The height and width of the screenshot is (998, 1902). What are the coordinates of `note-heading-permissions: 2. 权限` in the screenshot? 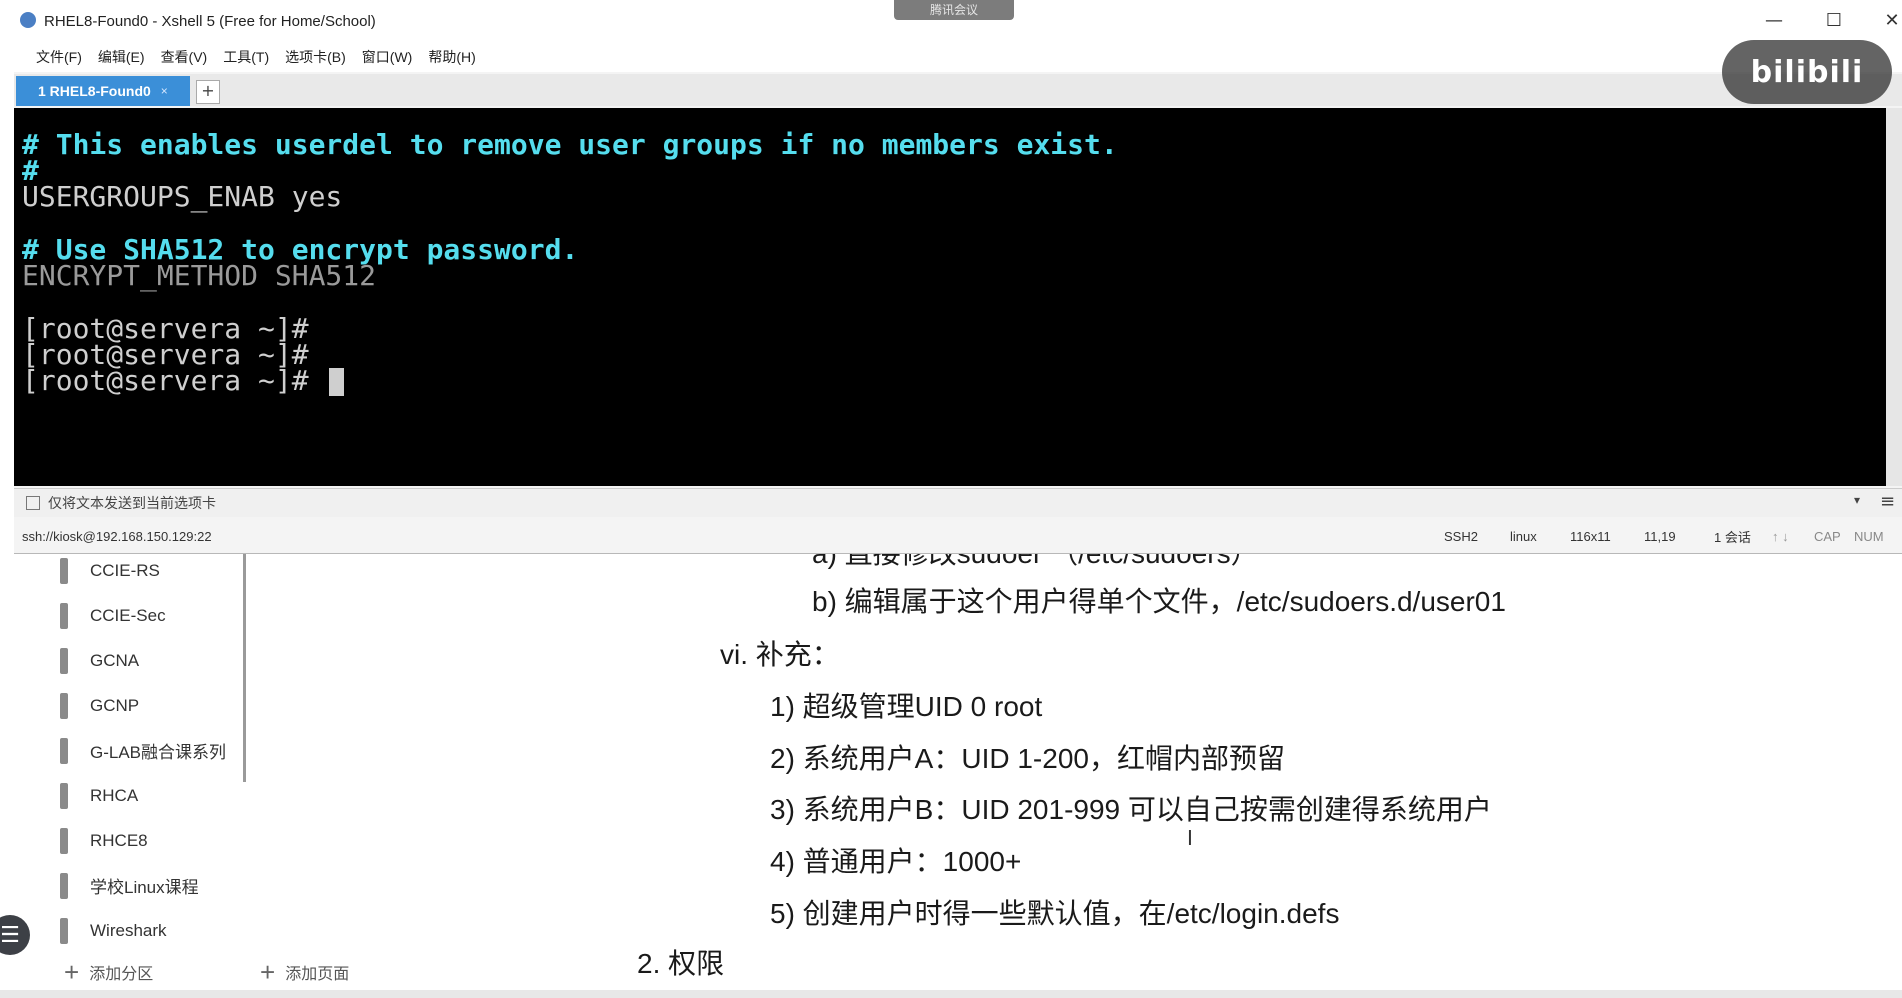 It's located at (680, 962).